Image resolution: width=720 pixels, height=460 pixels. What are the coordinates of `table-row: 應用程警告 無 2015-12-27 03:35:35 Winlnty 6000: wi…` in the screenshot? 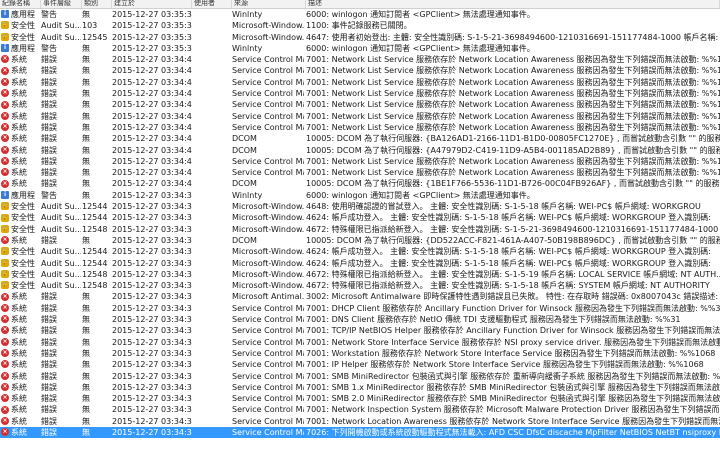 It's located at (360, 14).